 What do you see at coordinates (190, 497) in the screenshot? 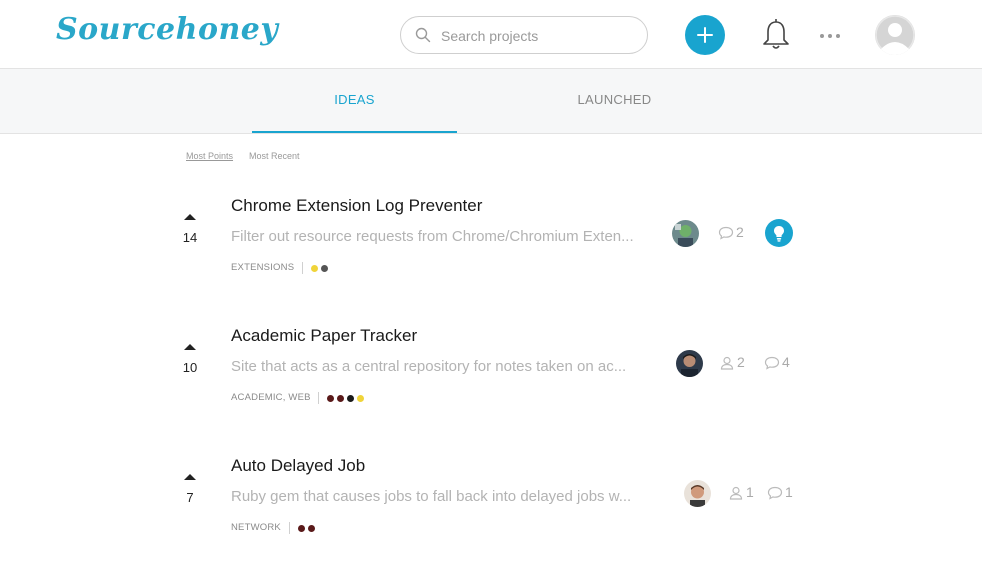
I see `vote-count: 7` at bounding box center [190, 497].